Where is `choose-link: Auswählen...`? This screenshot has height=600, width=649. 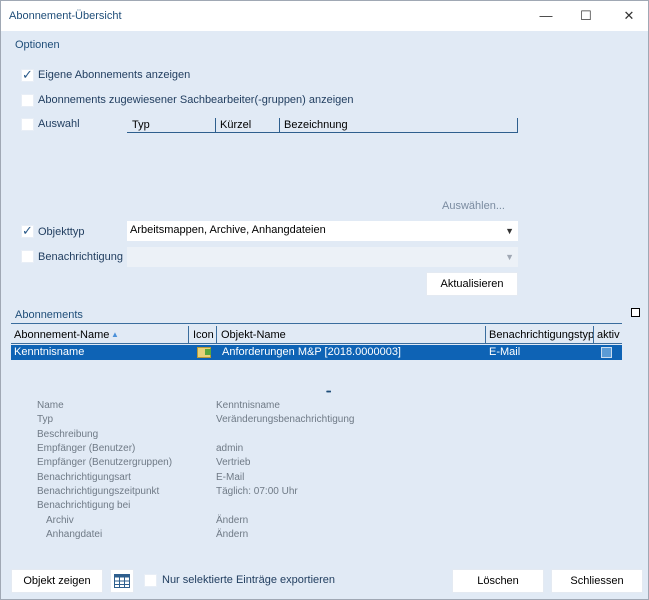 choose-link: Auswählen... is located at coordinates (473, 206).